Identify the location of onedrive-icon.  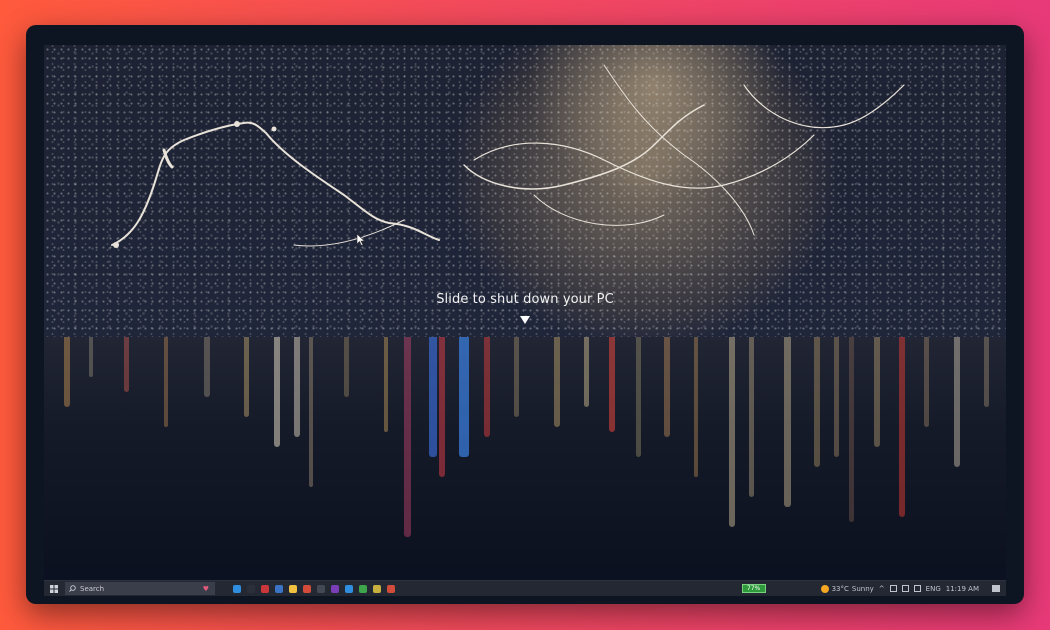
(917, 588).